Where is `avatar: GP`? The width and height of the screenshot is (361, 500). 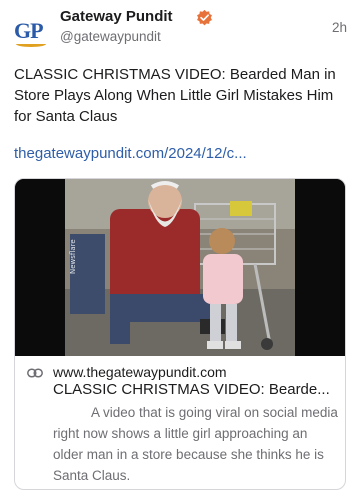 avatar: GP is located at coordinates (31, 31).